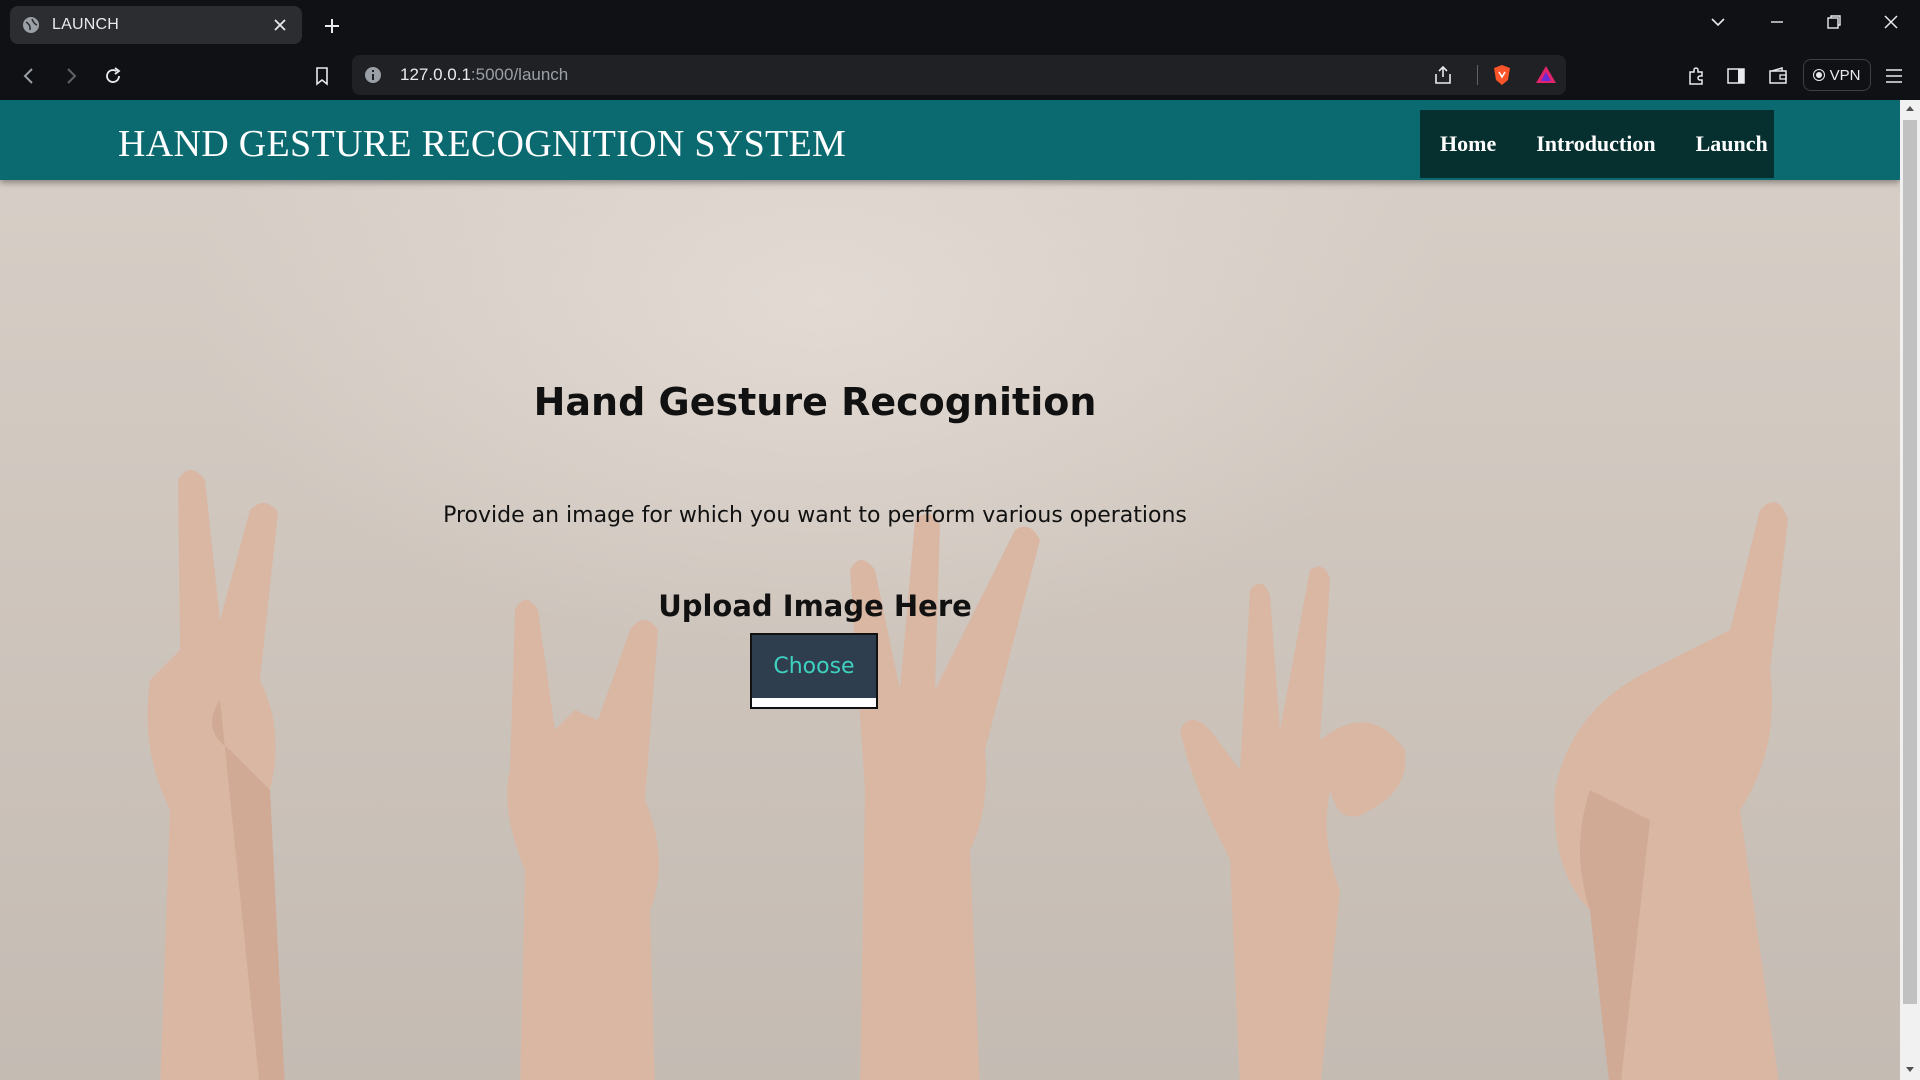  What do you see at coordinates (1910, 1069) in the screenshot?
I see `scroll-down-icon` at bounding box center [1910, 1069].